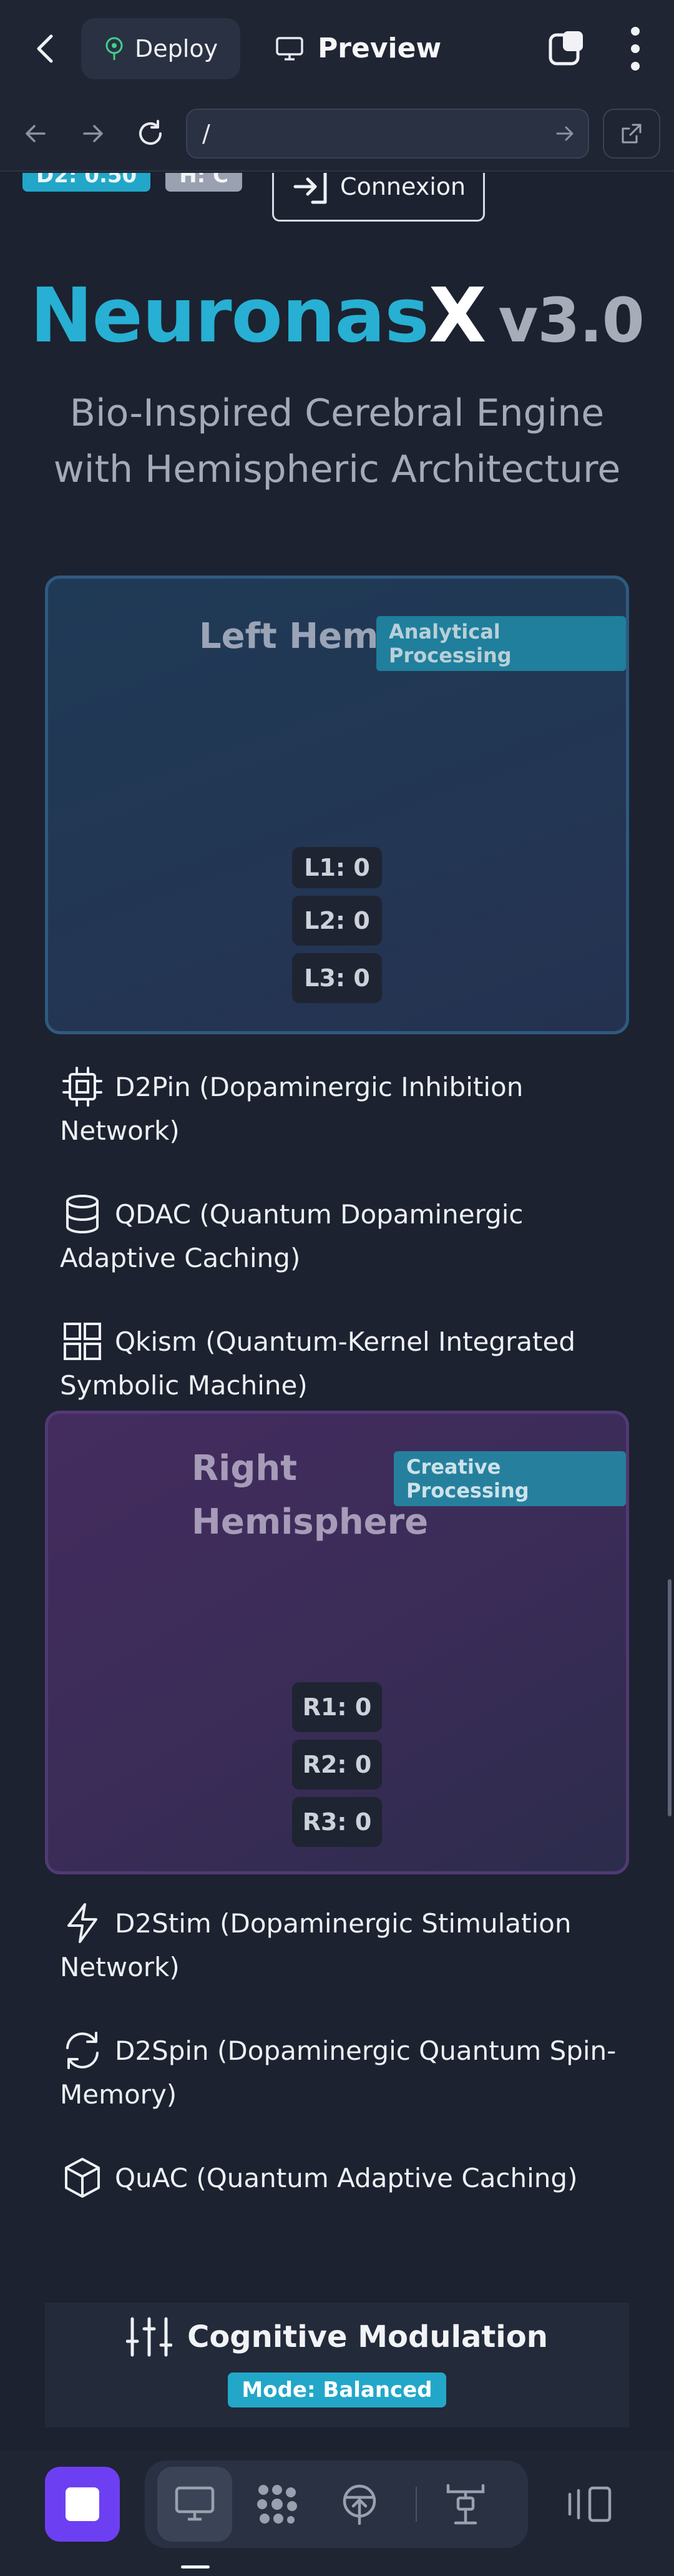  I want to click on address-bar: /, so click(337, 134).